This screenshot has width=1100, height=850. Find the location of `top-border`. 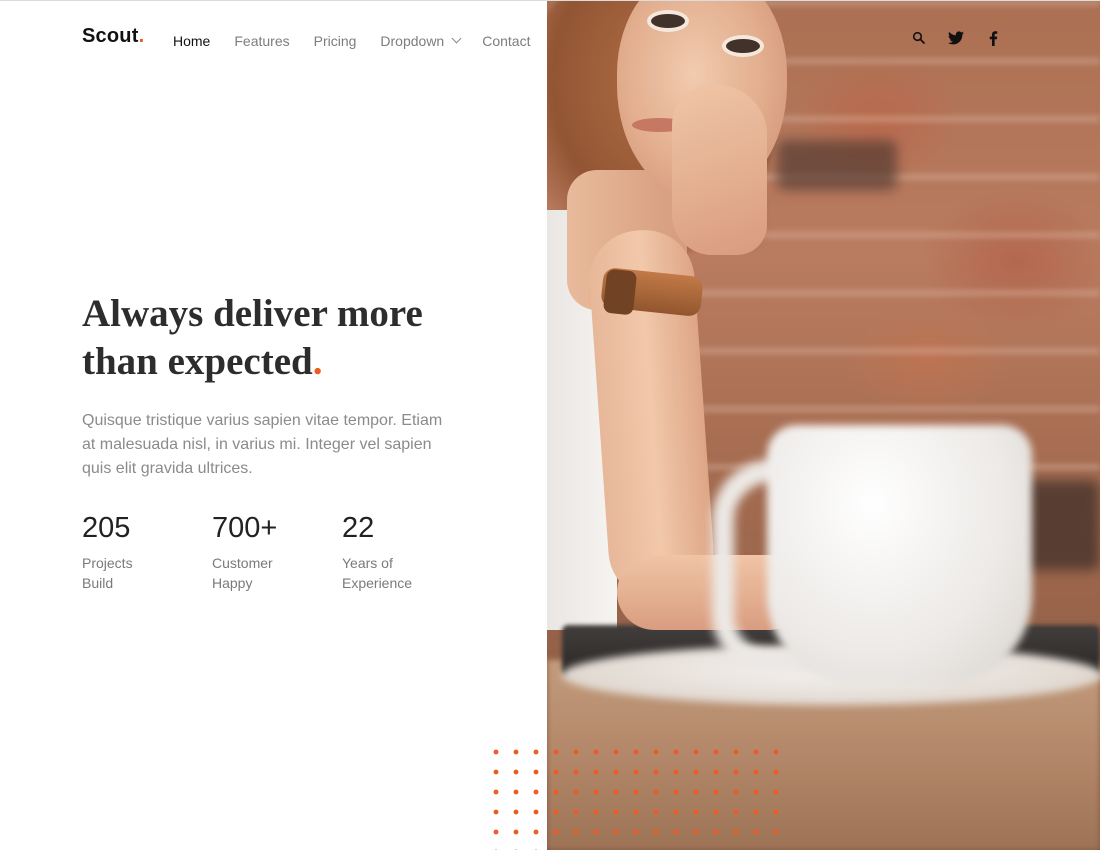

top-border is located at coordinates (550, 0).